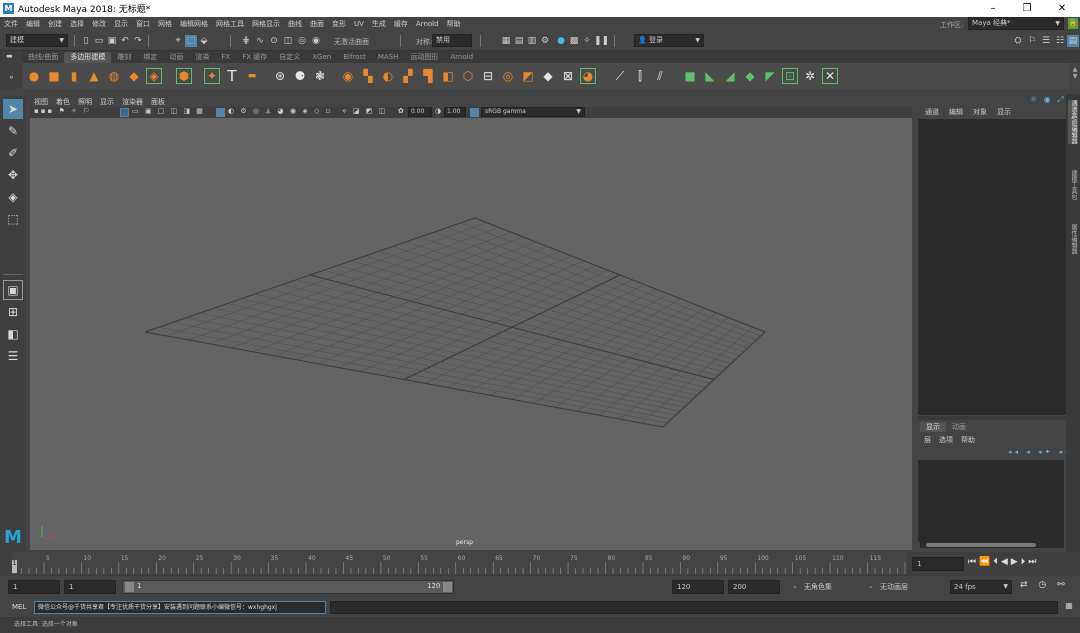 The height and width of the screenshot is (633, 1080). What do you see at coordinates (388, 76) in the screenshot?
I see `smooth-icon: ◐` at bounding box center [388, 76].